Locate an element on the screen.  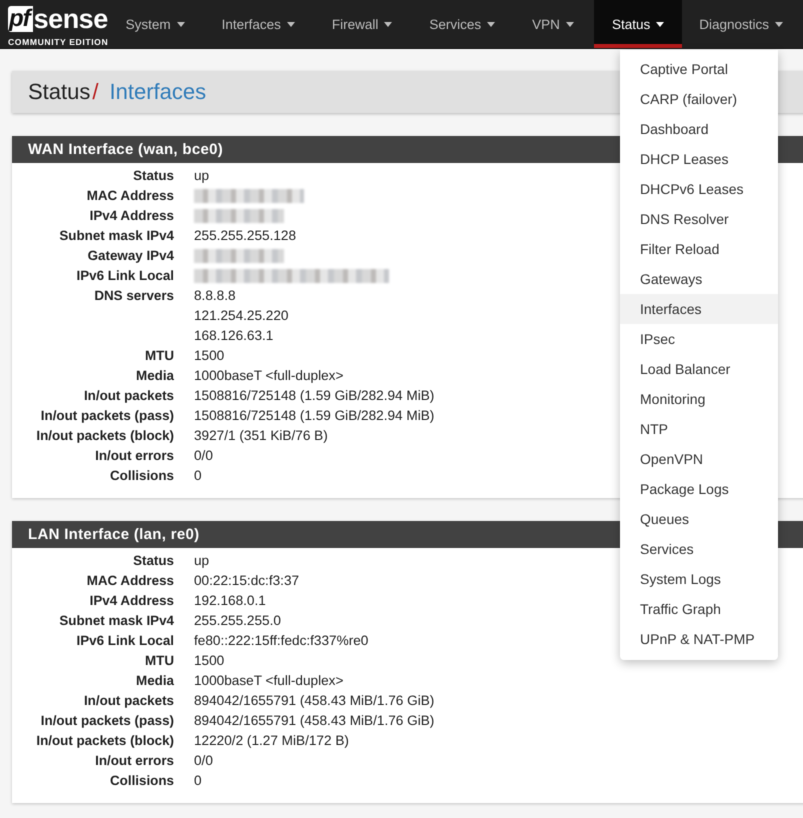
field-label: DNS servers is located at coordinates (133, 296).